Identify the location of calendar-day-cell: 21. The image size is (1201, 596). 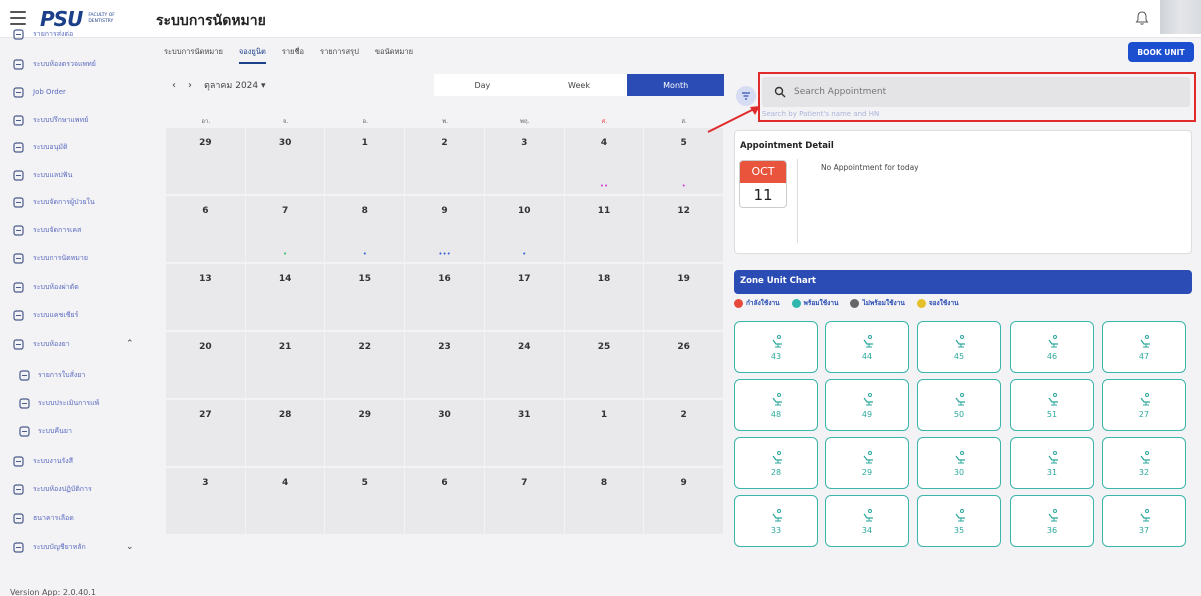
(285, 365).